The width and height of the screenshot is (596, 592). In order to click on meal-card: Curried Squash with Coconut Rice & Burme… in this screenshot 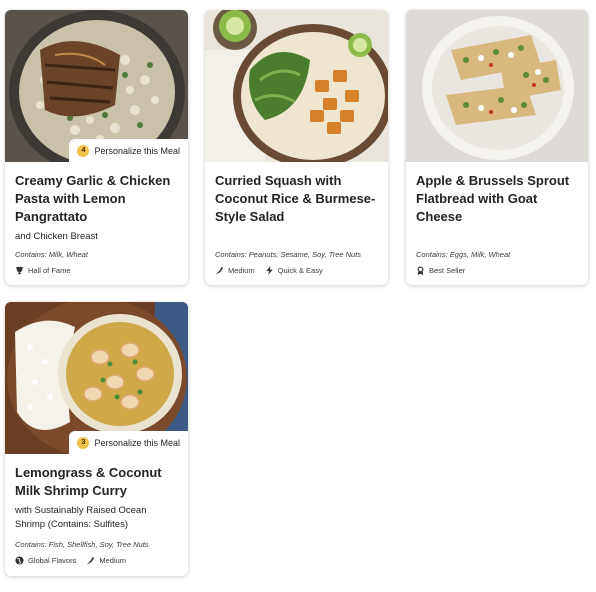, I will do `click(296, 147)`.